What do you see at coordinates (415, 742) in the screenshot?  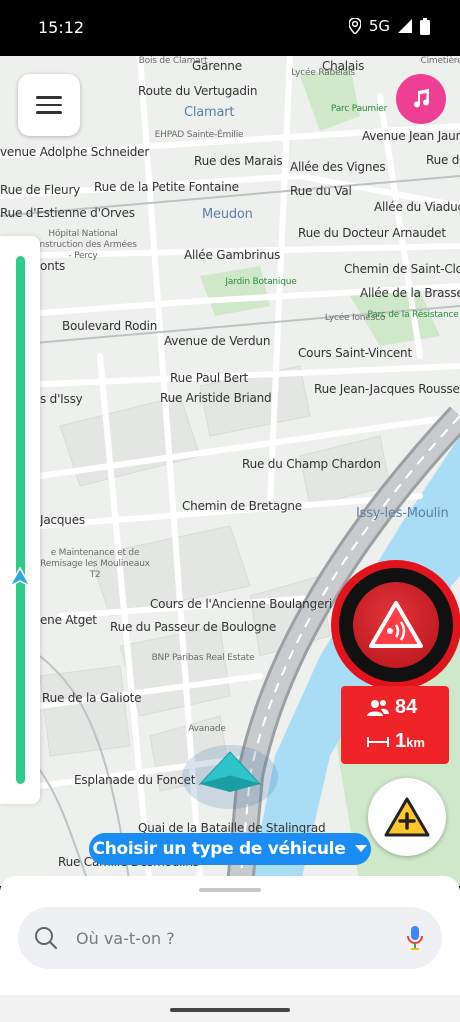 I see `report-distance-unit: km` at bounding box center [415, 742].